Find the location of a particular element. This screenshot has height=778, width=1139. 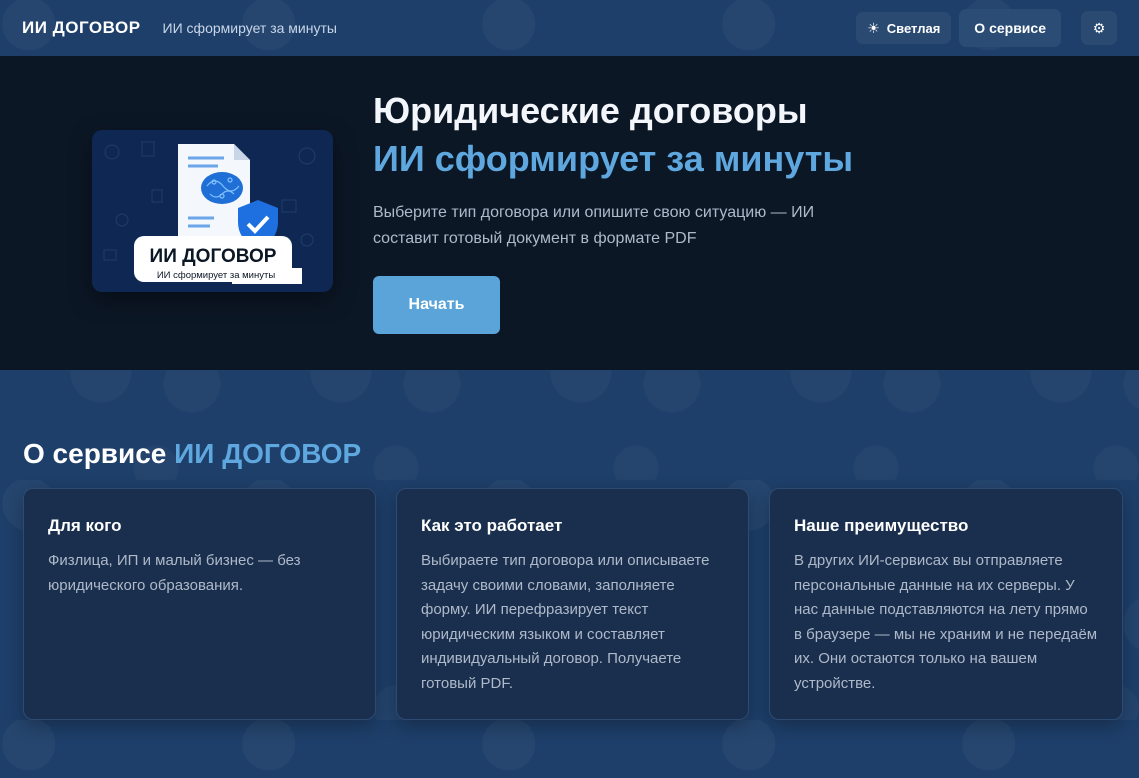

about-section-heading: О сервисе ИИ ДОГОВОР is located at coordinates (192, 454).